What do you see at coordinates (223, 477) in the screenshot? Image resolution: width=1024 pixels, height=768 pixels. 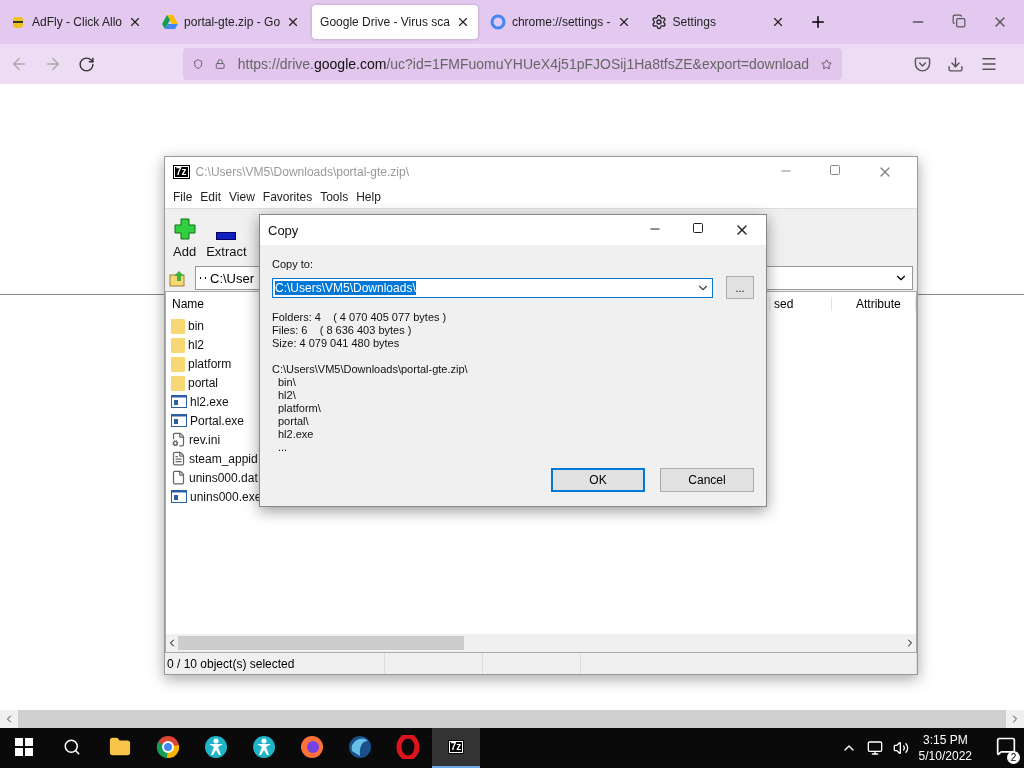 I see `file-name: unins000.dat` at bounding box center [223, 477].